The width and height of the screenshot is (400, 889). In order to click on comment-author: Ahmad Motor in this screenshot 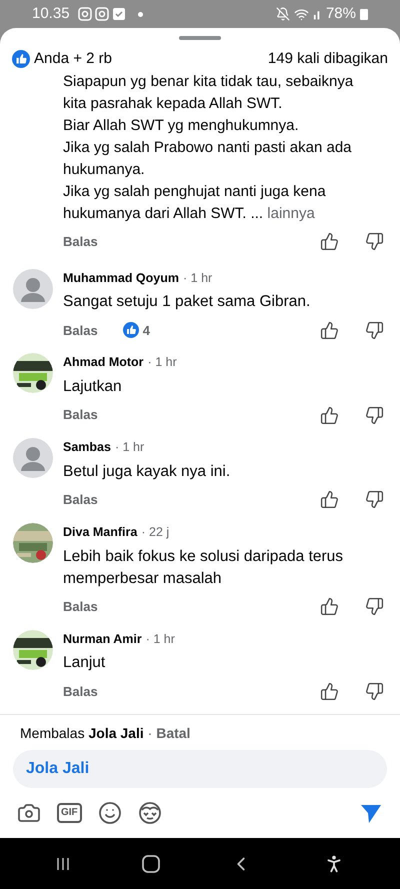, I will do `click(103, 362)`.